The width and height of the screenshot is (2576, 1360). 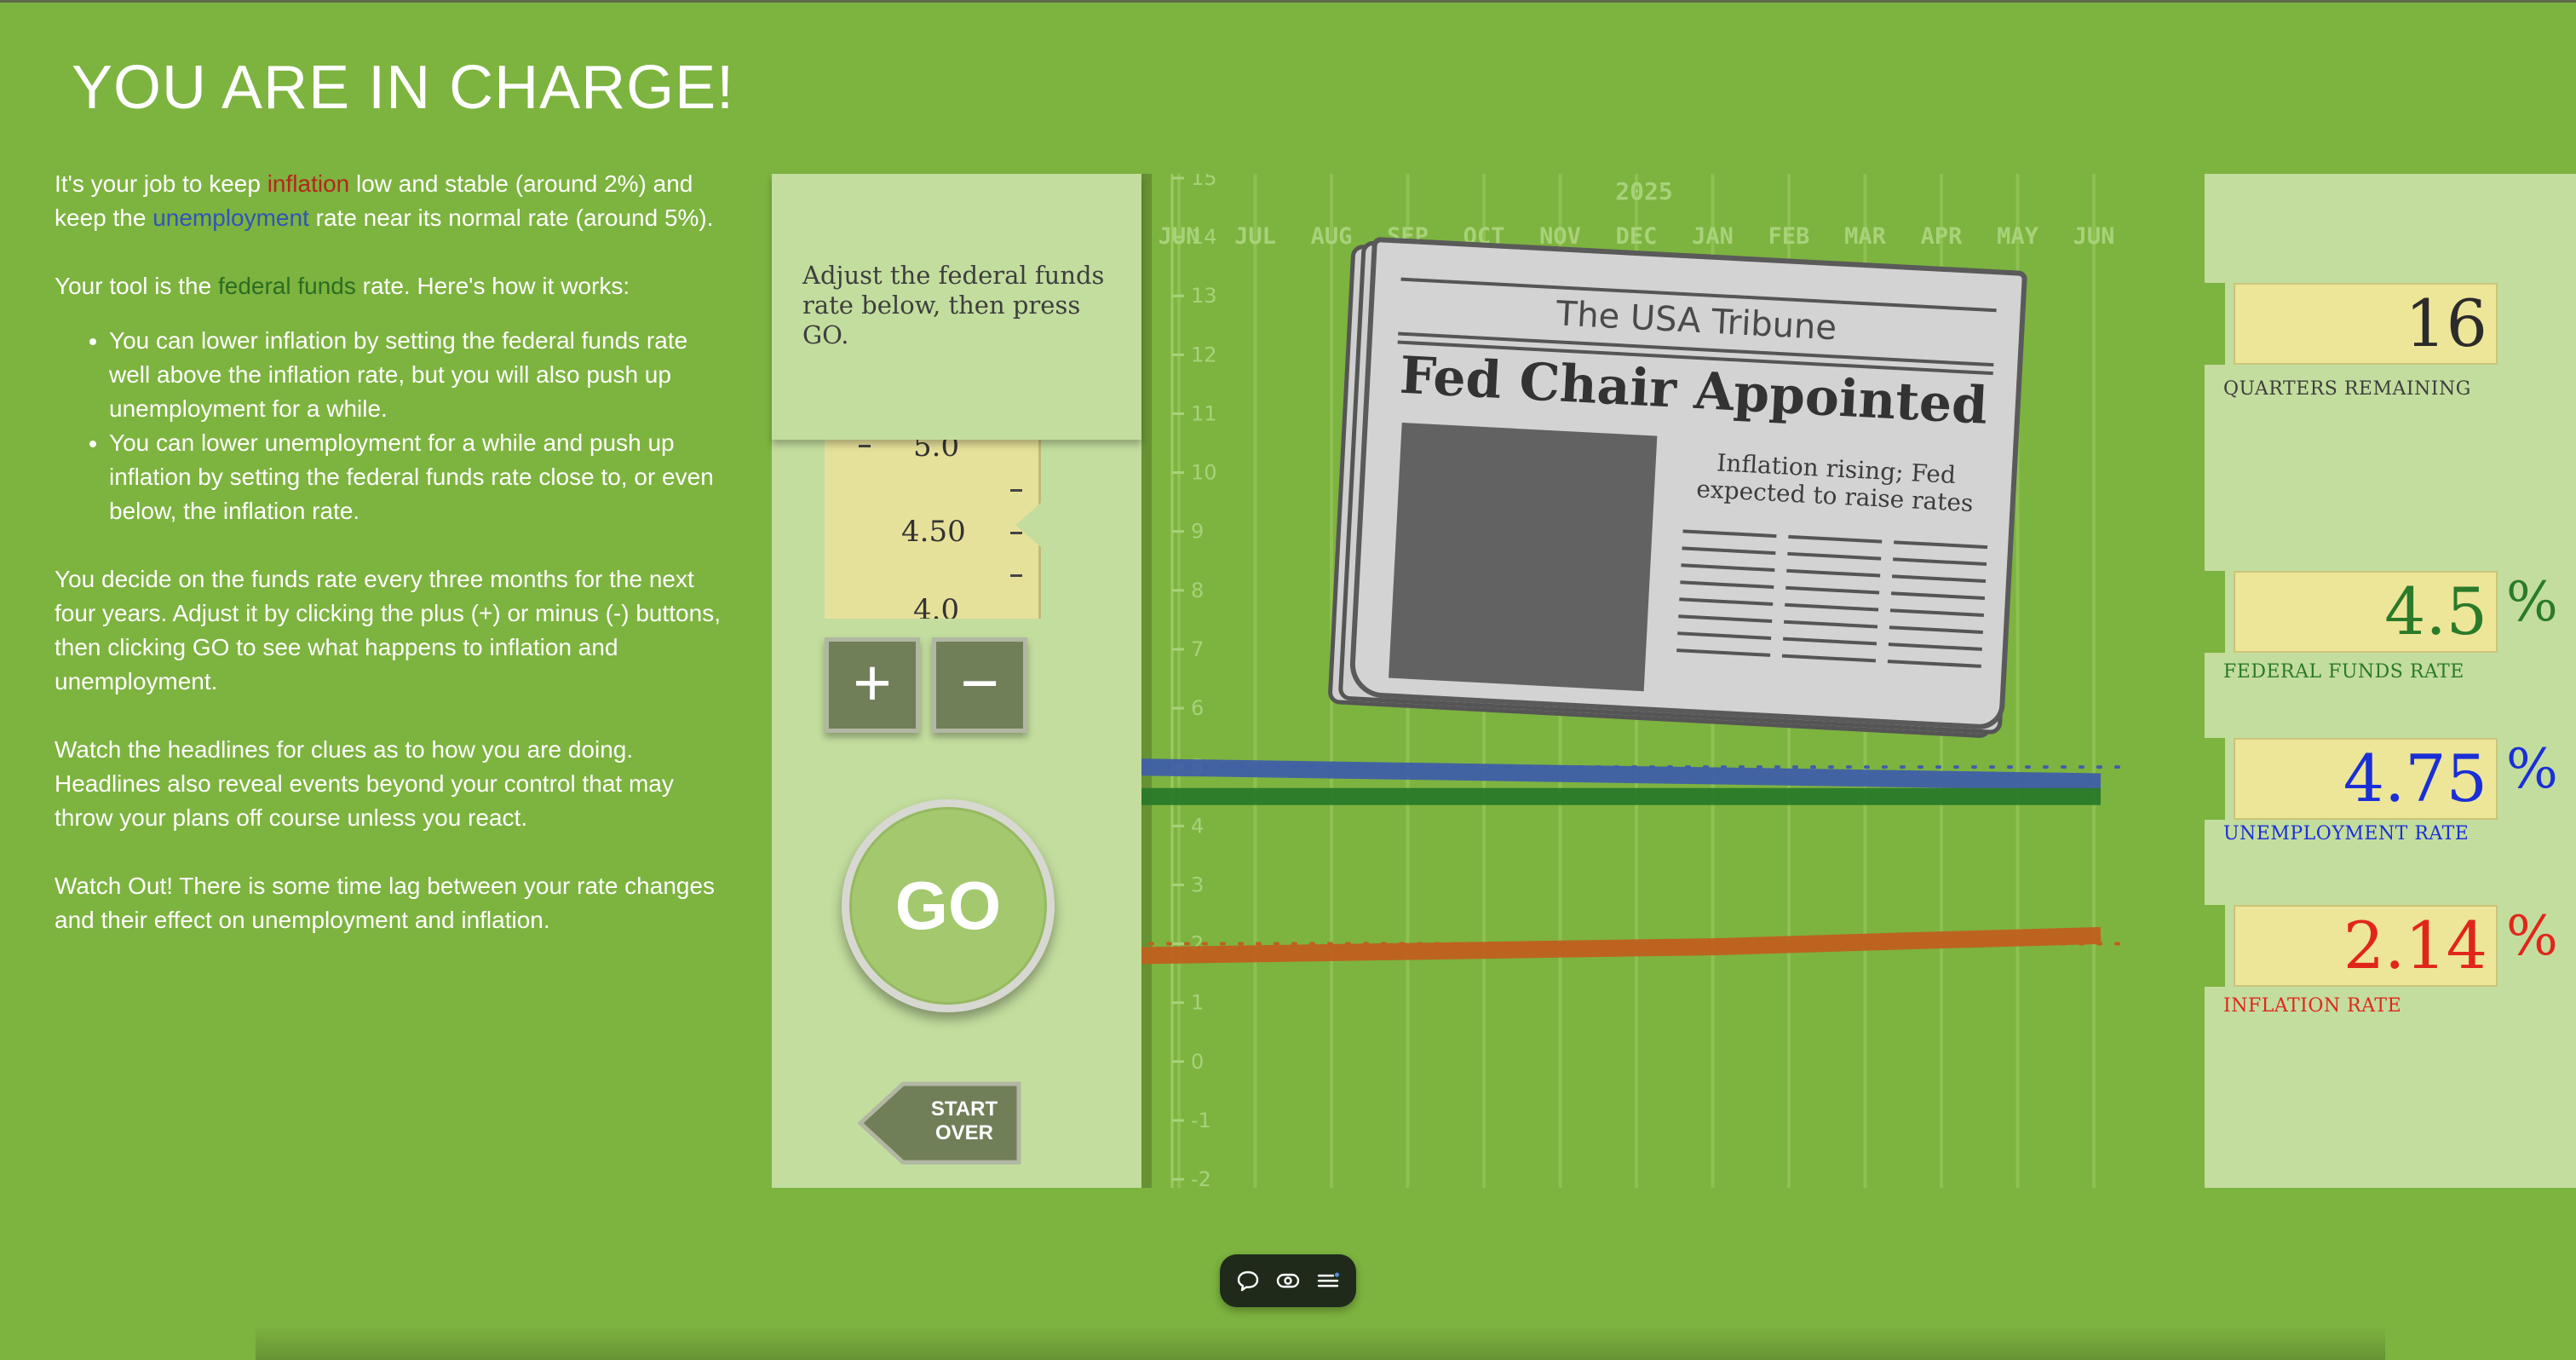 I want to click on keyword-inflation: inflation, so click(x=308, y=183).